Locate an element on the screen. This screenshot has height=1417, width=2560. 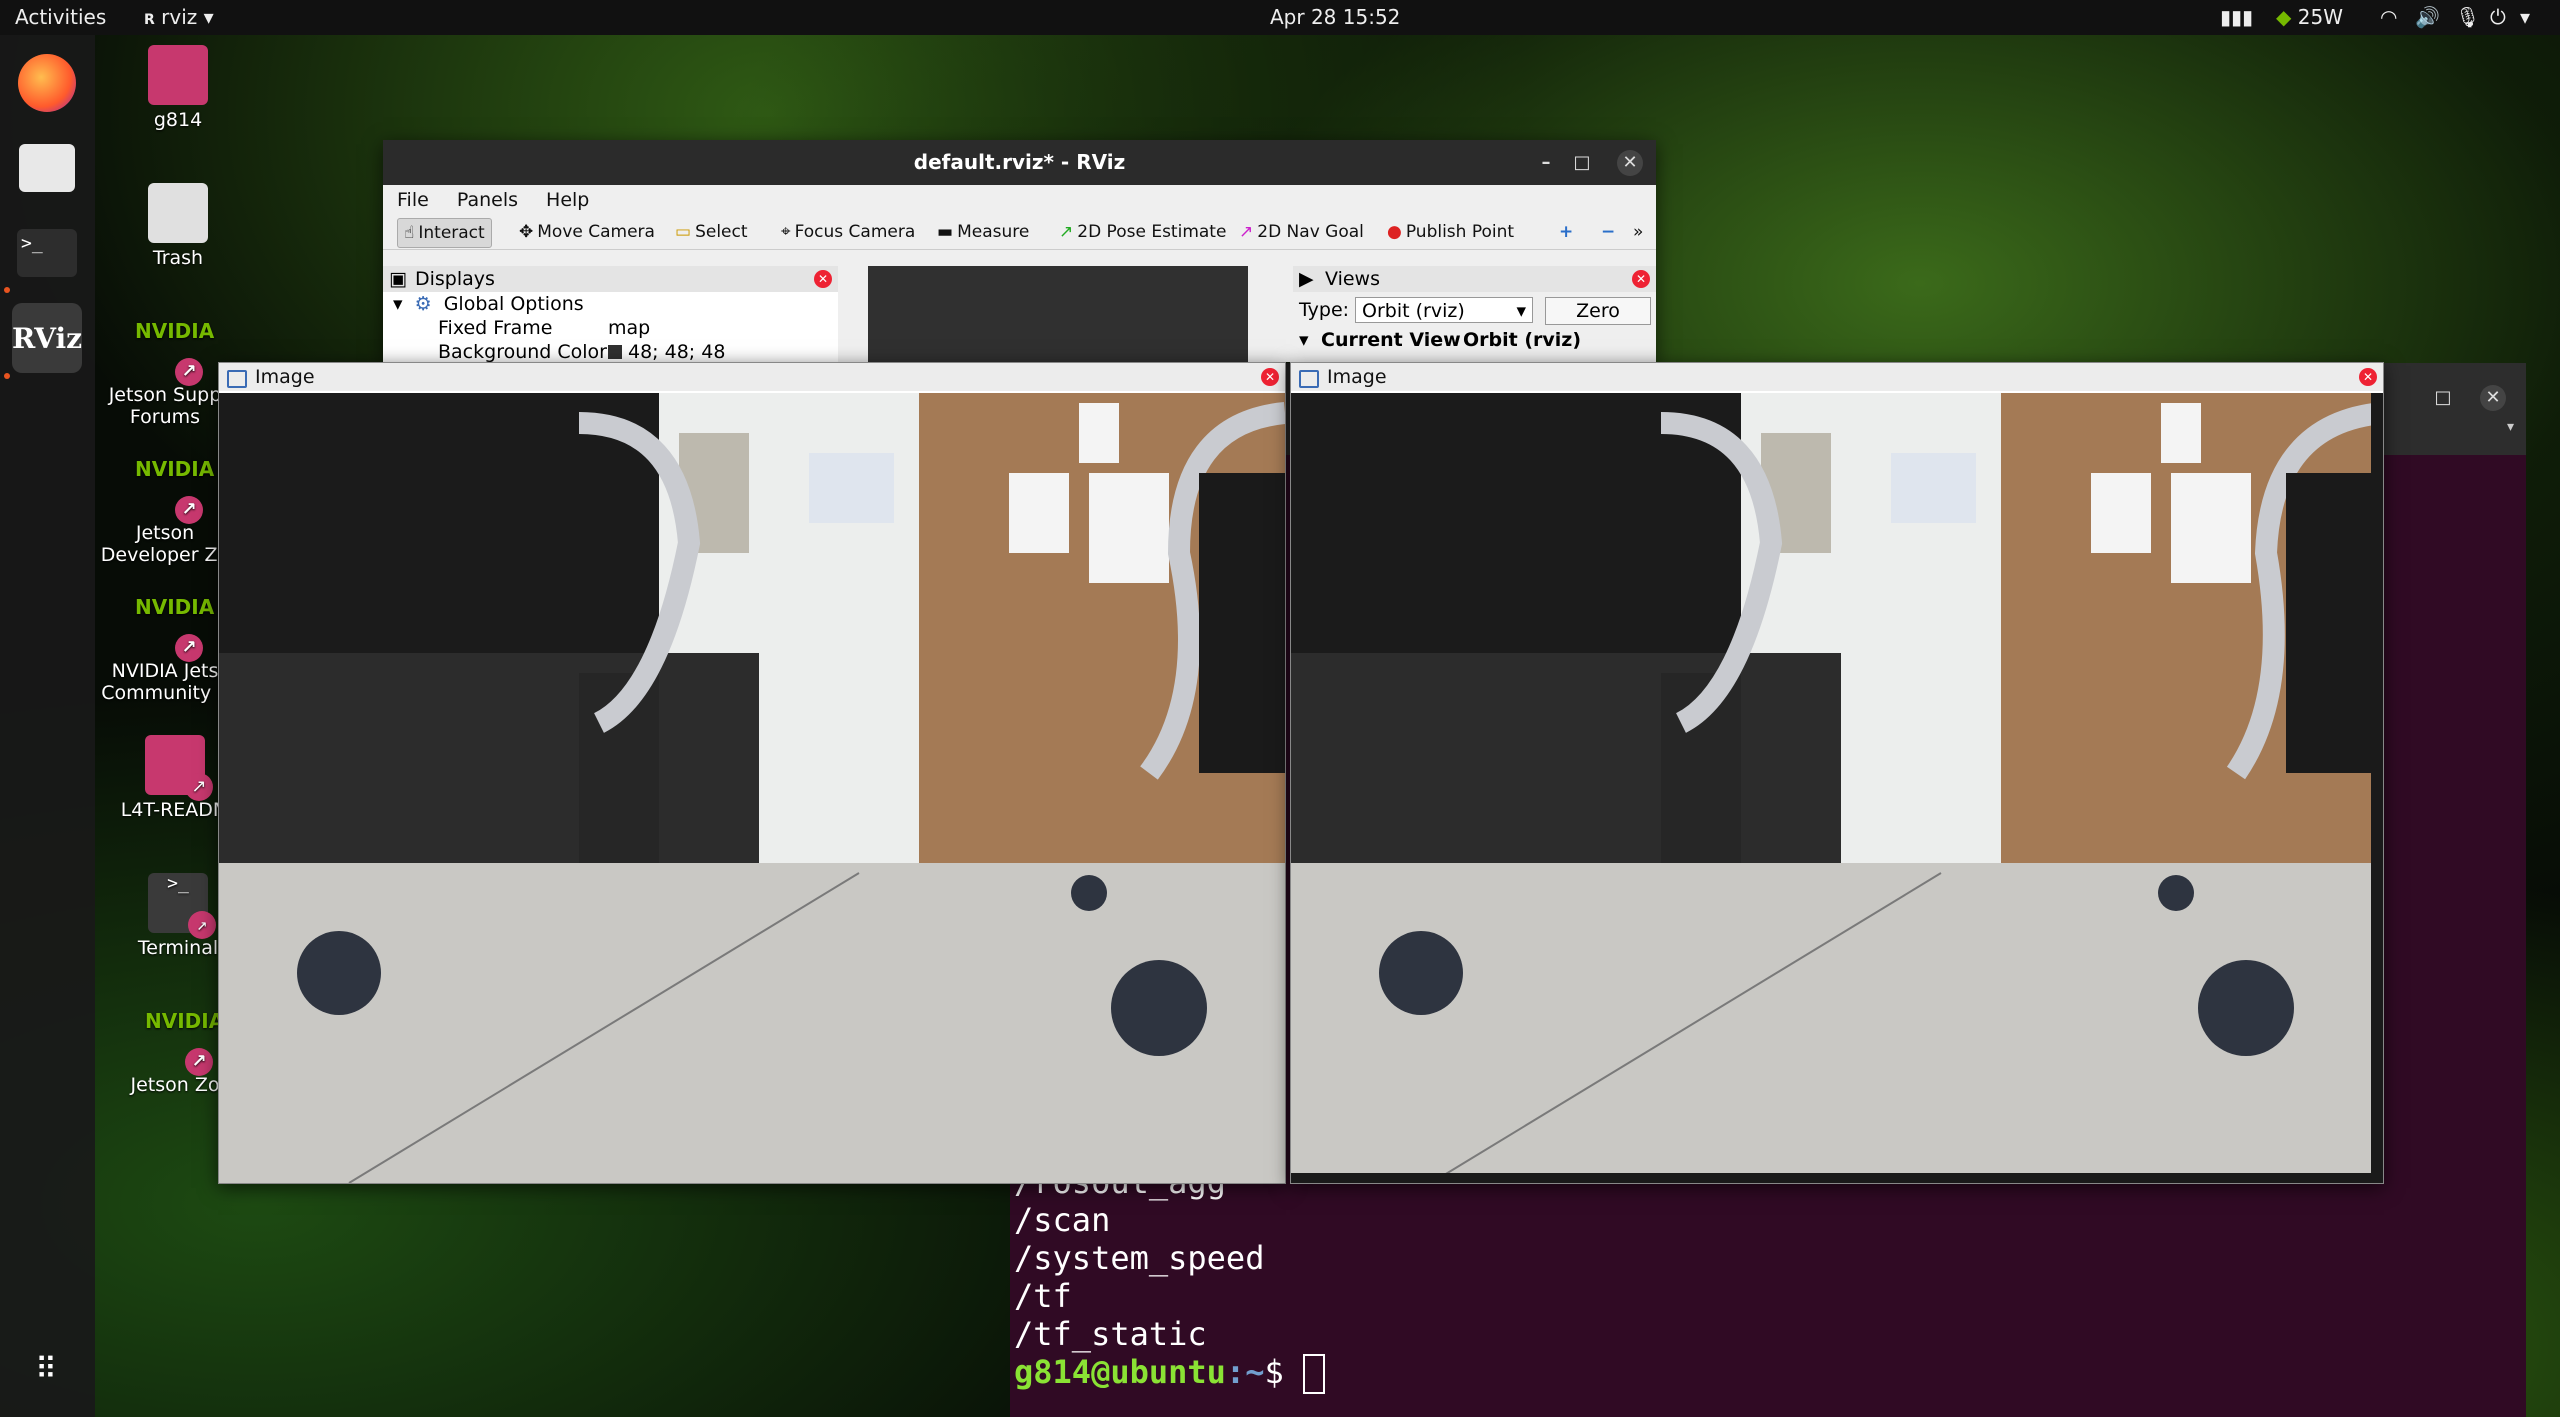
type-label: Type: is located at coordinates (1324, 310).